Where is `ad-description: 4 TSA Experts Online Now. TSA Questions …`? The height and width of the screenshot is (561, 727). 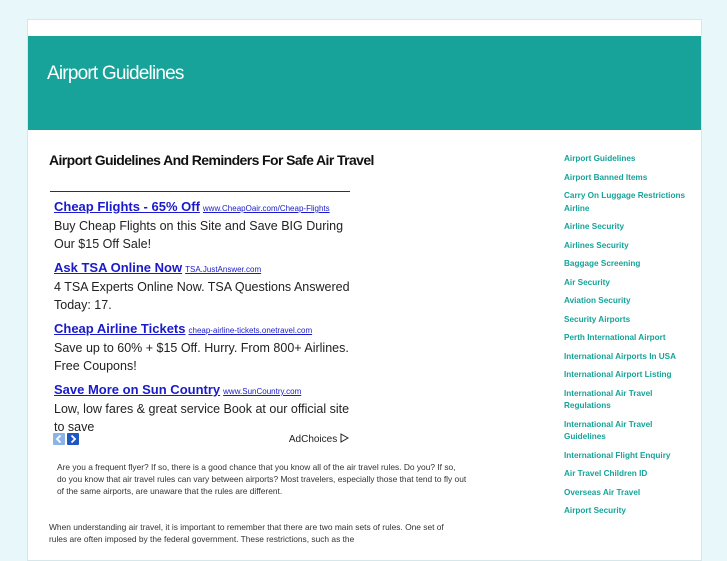
ad-description: 4 TSA Experts Online Now. TSA Questions … is located at coordinates (202, 296).